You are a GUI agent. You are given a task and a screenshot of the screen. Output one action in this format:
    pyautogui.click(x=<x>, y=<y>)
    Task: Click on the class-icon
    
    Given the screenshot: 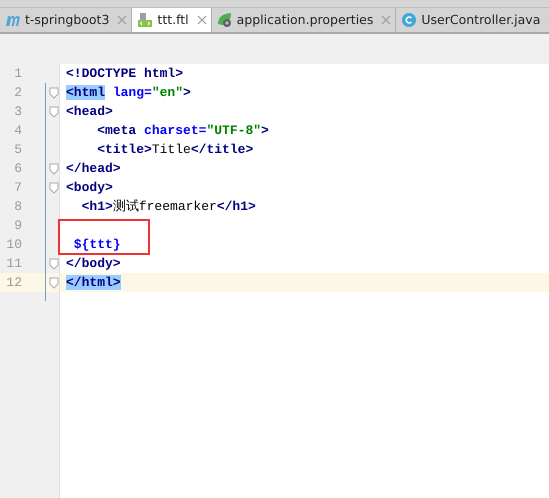 What is the action you would take?
    pyautogui.click(x=409, y=20)
    